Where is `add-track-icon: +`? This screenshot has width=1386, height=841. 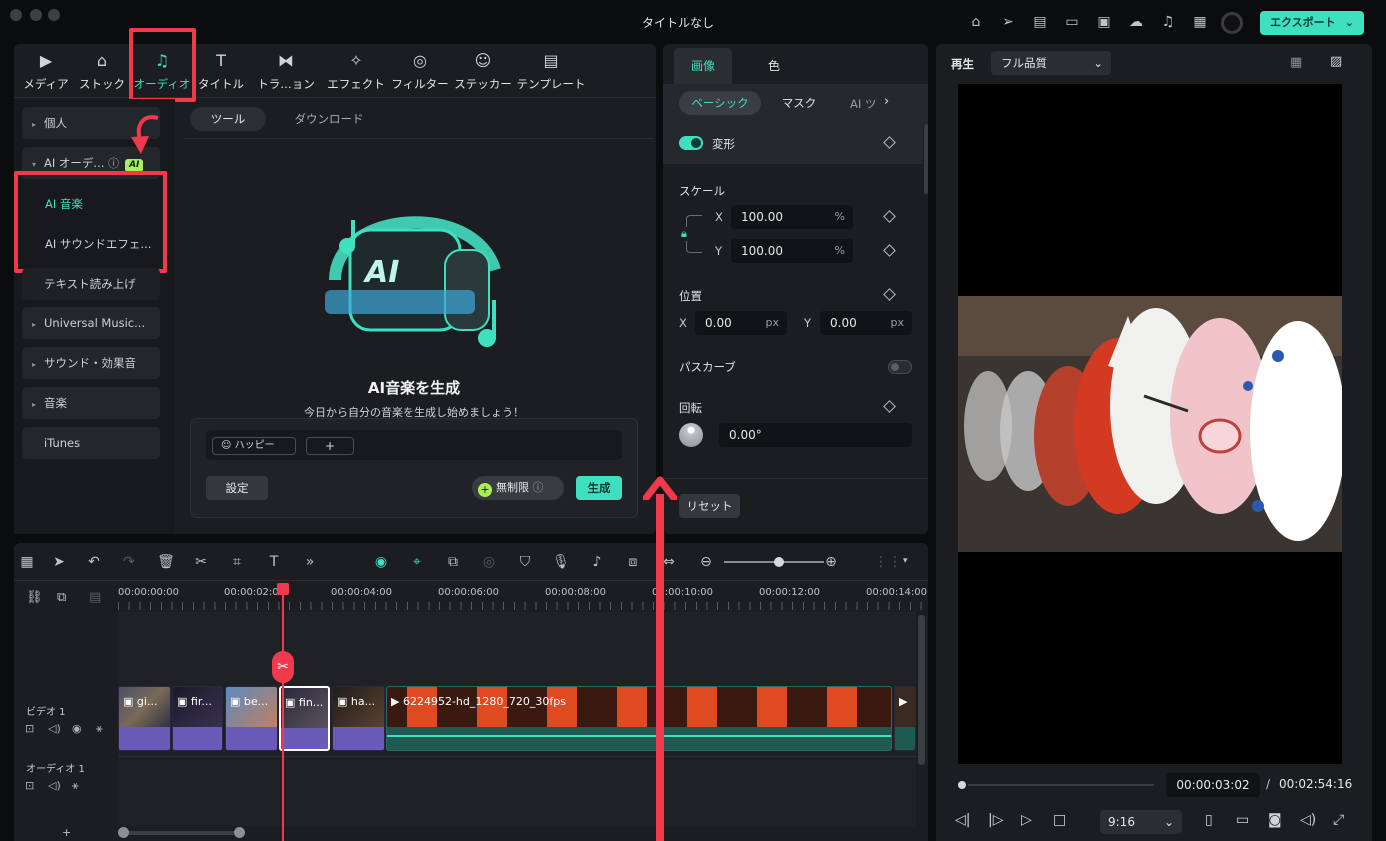 add-track-icon: + is located at coordinates (66, 832).